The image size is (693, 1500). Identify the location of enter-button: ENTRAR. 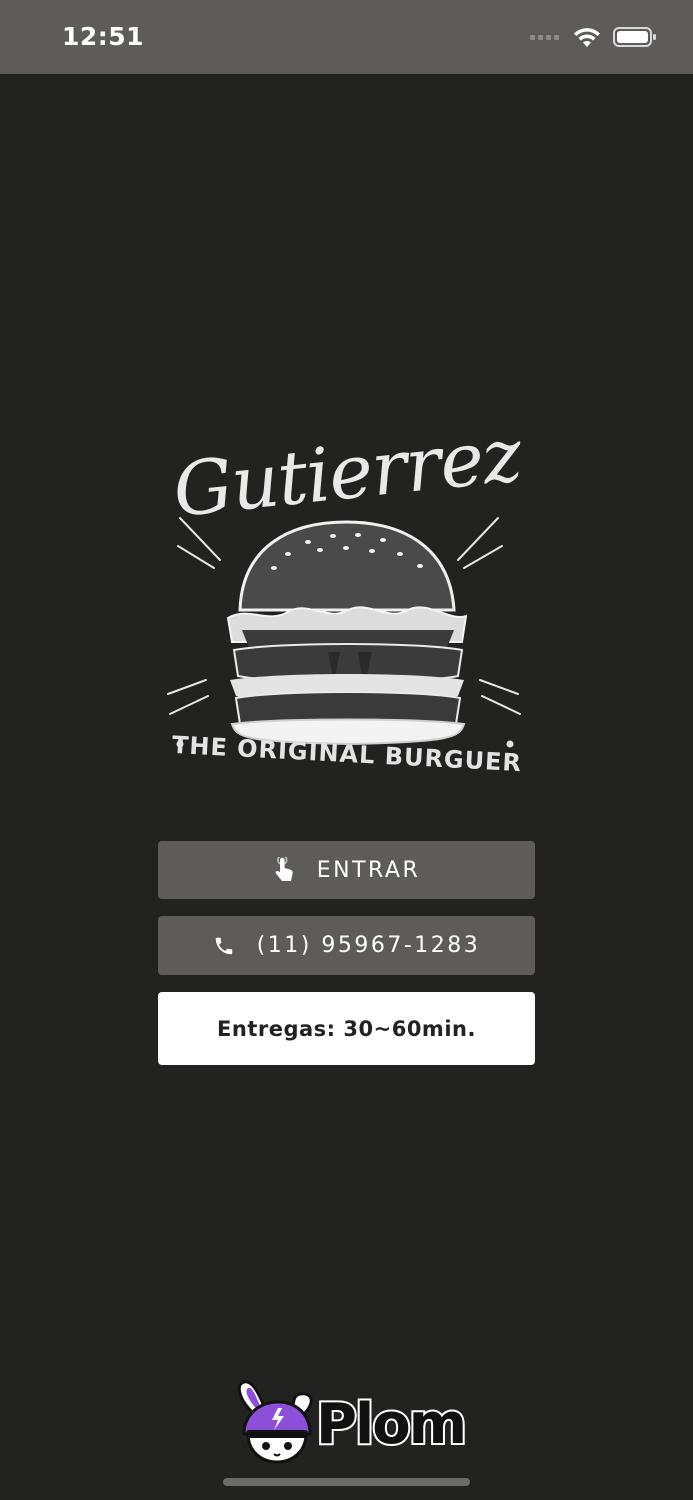
(346, 870).